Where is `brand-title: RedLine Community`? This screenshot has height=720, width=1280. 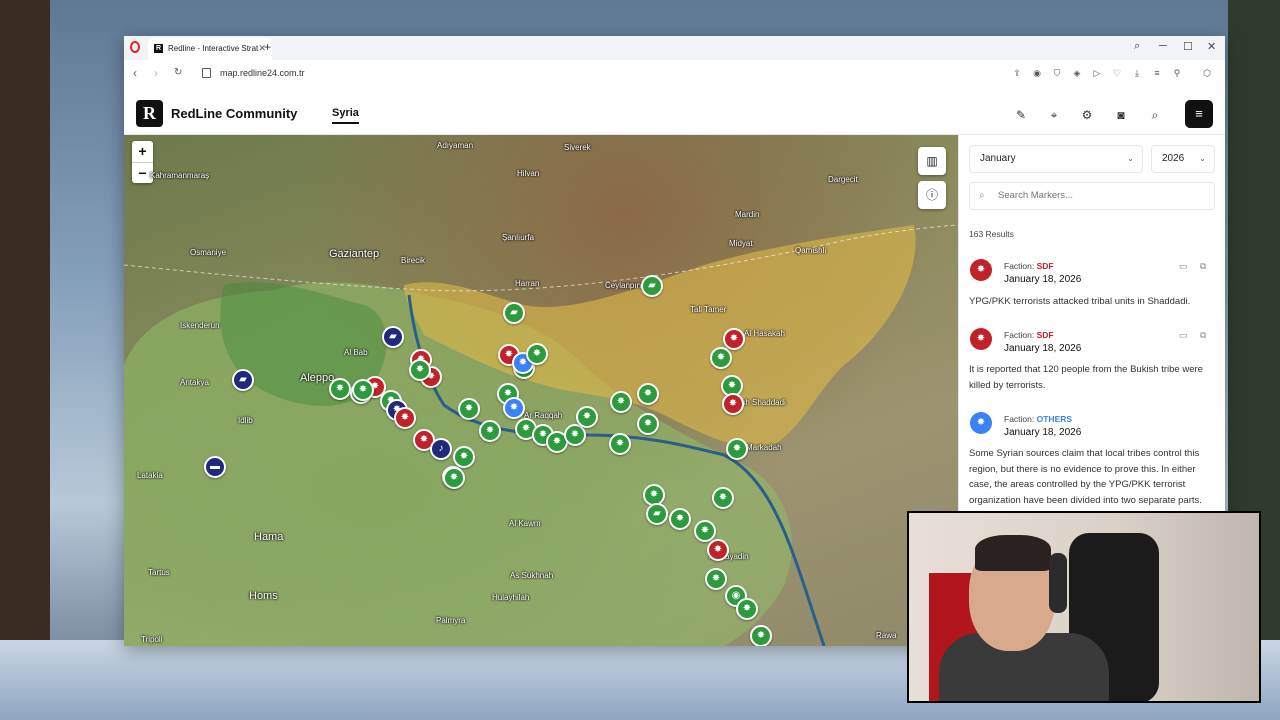
brand-title: RedLine Community is located at coordinates (234, 113).